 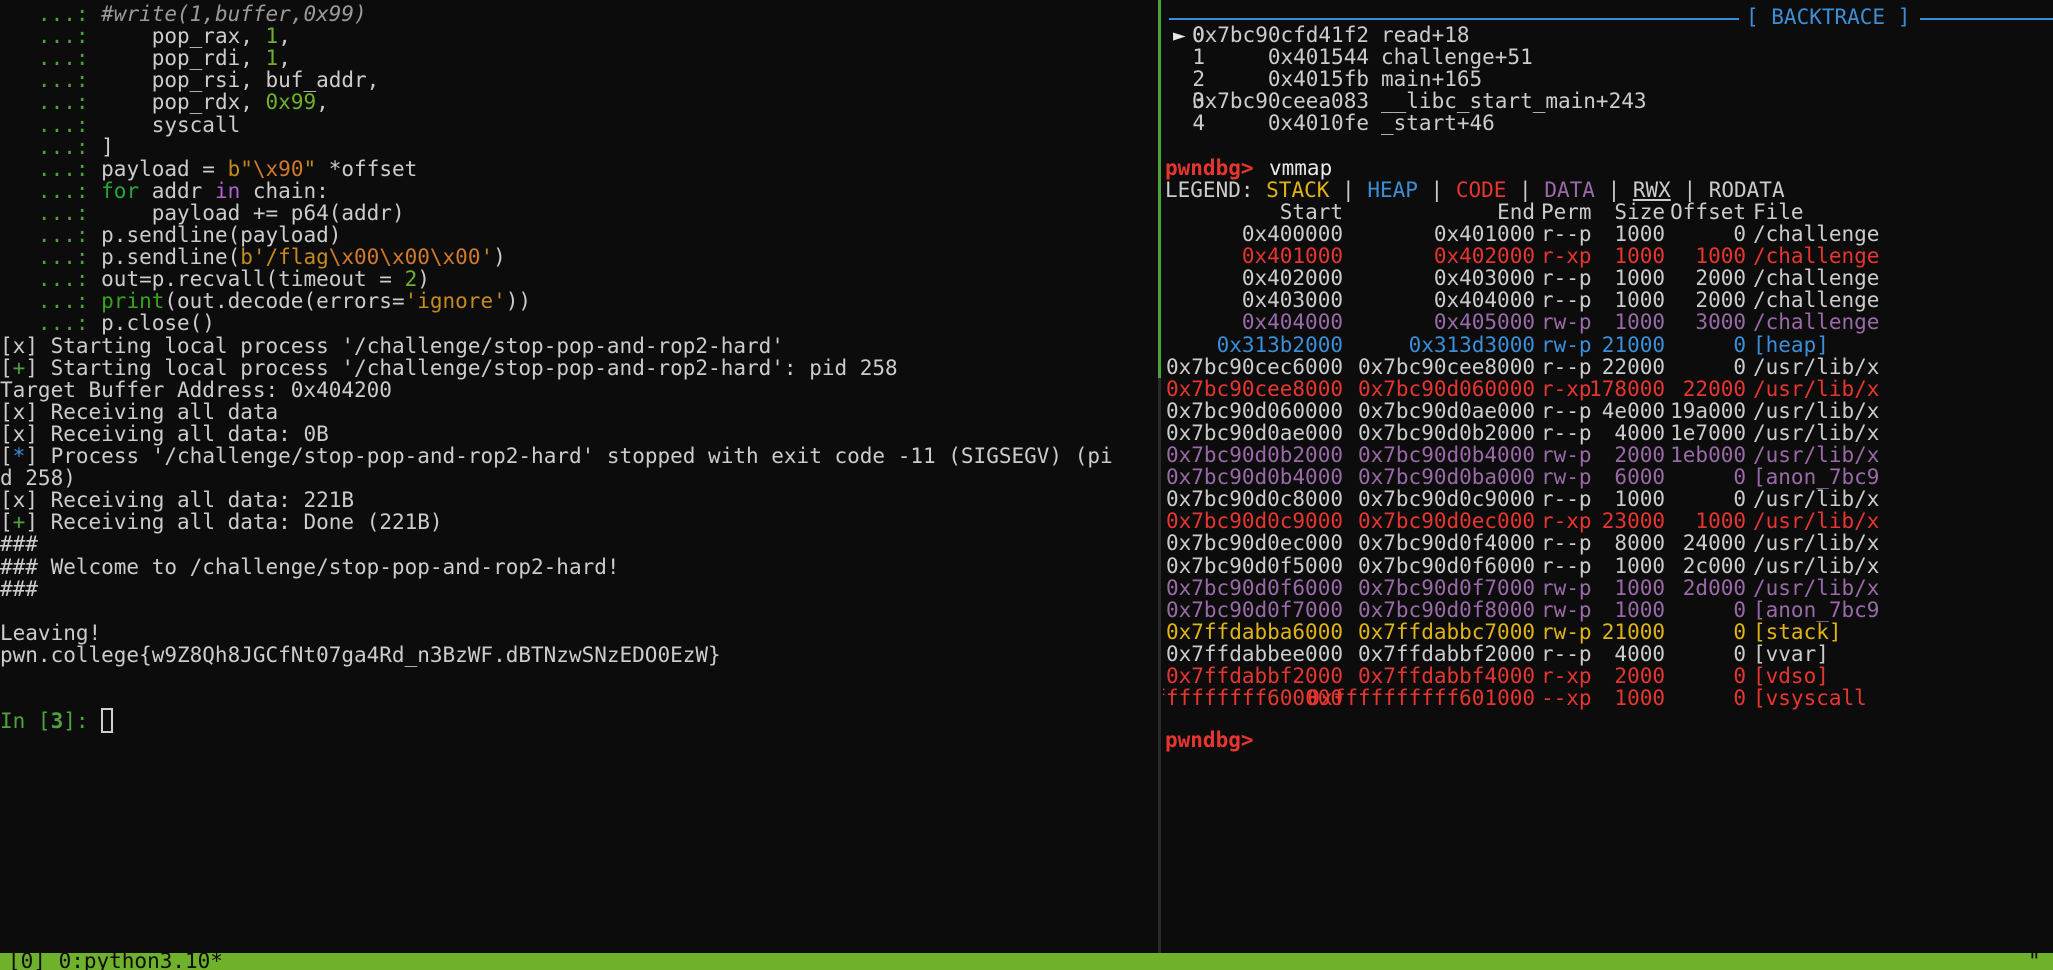 I want to click on vmmap-size: 1000, so click(x=1639, y=698).